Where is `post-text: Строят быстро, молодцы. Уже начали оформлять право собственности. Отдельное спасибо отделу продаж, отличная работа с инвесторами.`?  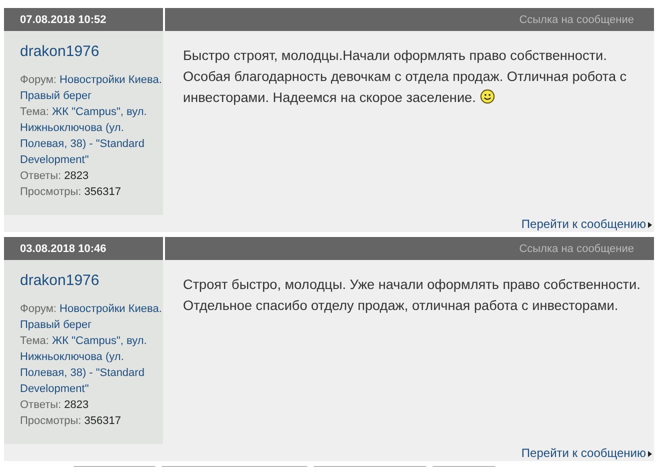 post-text: Строят быстро, молодцы. Уже начали оформлять право собственности. Отдельное спасибо отделу продаж, отличная работа с инвесторами. is located at coordinates (412, 295).